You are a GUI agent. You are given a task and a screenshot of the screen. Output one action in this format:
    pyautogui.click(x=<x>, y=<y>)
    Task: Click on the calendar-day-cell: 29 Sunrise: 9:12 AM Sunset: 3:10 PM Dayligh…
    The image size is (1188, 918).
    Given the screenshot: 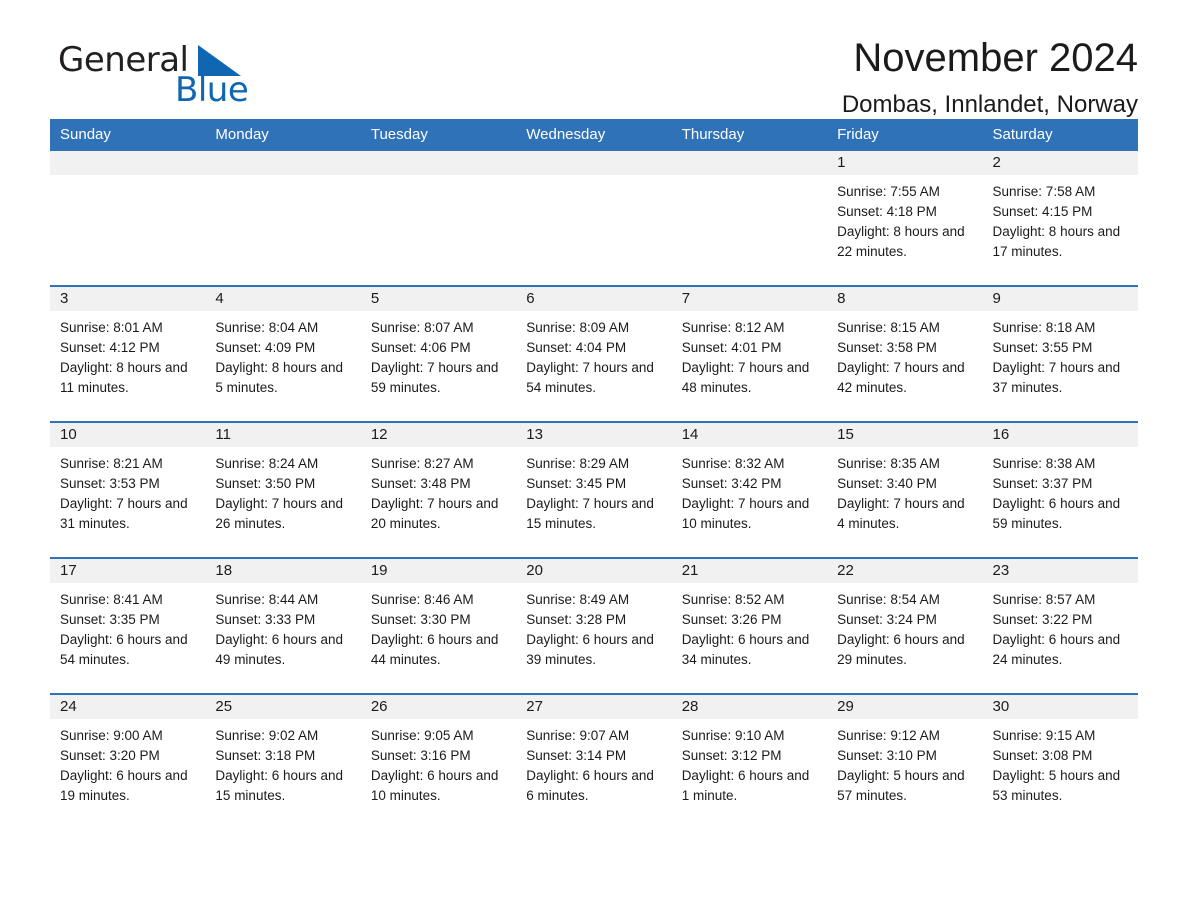 What is the action you would take?
    pyautogui.click(x=905, y=761)
    